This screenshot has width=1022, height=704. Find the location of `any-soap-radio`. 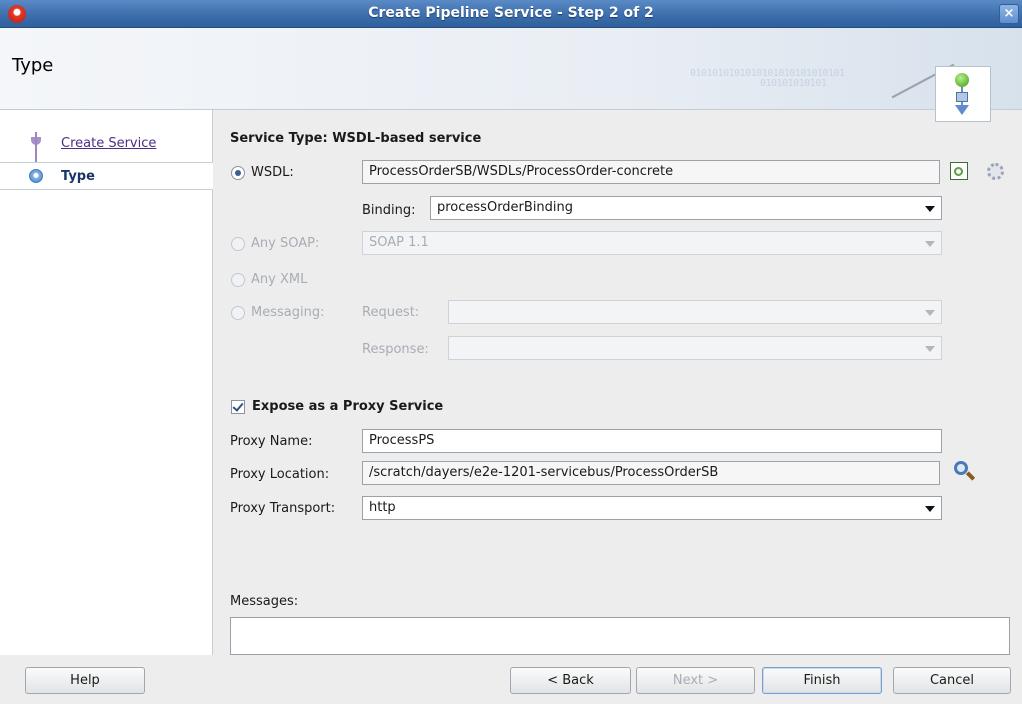

any-soap-radio is located at coordinates (238, 244).